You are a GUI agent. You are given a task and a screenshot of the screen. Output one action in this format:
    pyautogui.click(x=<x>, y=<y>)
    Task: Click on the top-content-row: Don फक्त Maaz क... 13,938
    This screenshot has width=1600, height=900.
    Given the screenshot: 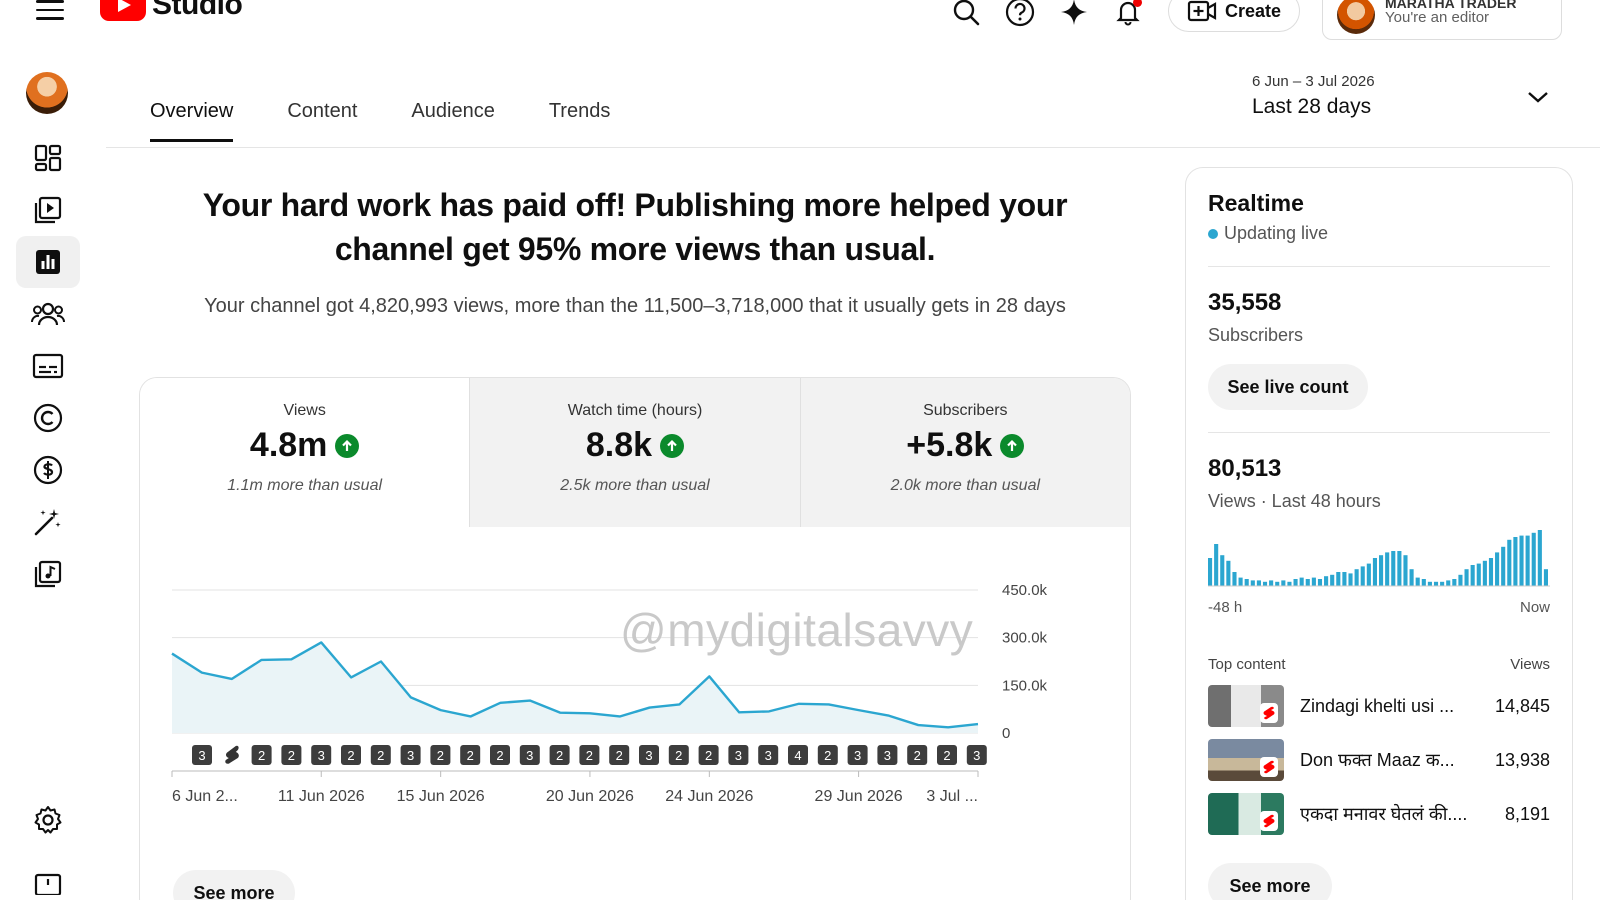 What is the action you would take?
    pyautogui.click(x=1379, y=760)
    